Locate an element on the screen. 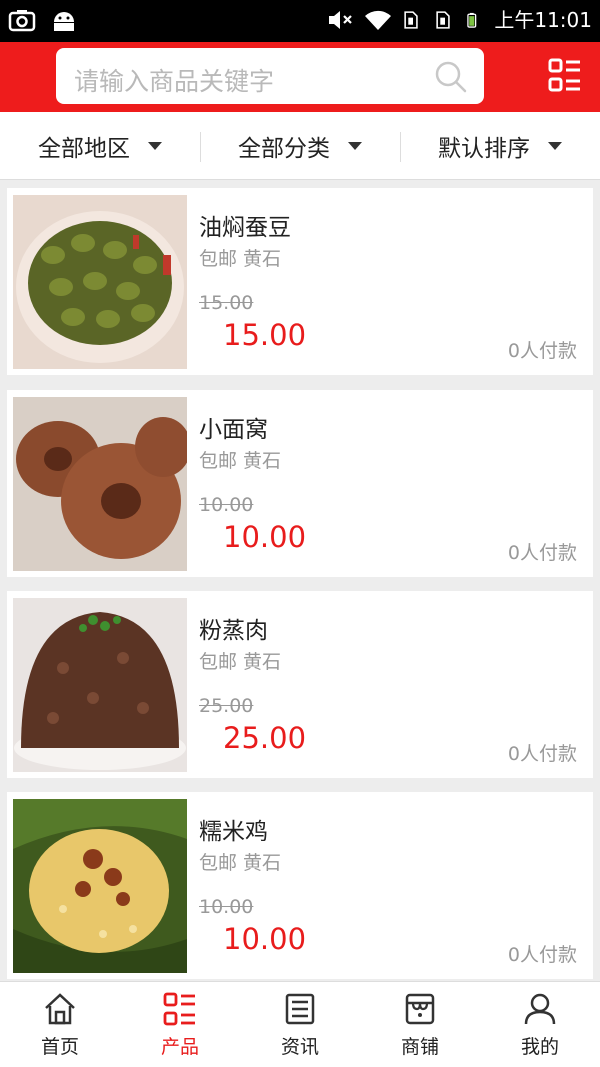 This screenshot has width=600, height=1067. clock: 上午11:01 is located at coordinates (543, 20).